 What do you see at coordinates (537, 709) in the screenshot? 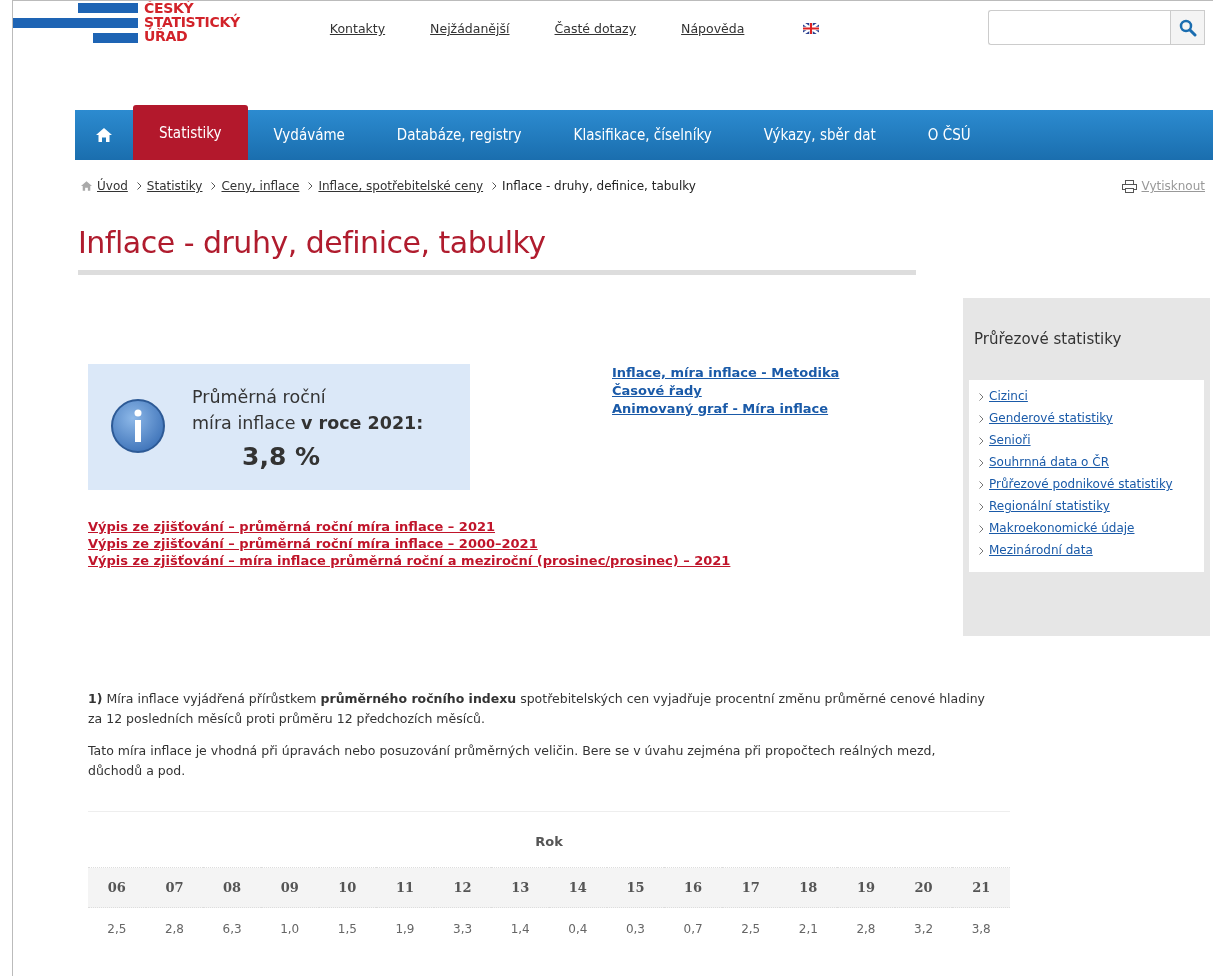
I see `paragraph: 1) Míra inflace vyjádřená přírůstkem průměrného ročního indexu spotřebitelských cen vyjadřuje procentní změnu průměrné cenové hladiny za 12 posledních měsíců proti průměru 12 předchozích měsíců.` at bounding box center [537, 709].